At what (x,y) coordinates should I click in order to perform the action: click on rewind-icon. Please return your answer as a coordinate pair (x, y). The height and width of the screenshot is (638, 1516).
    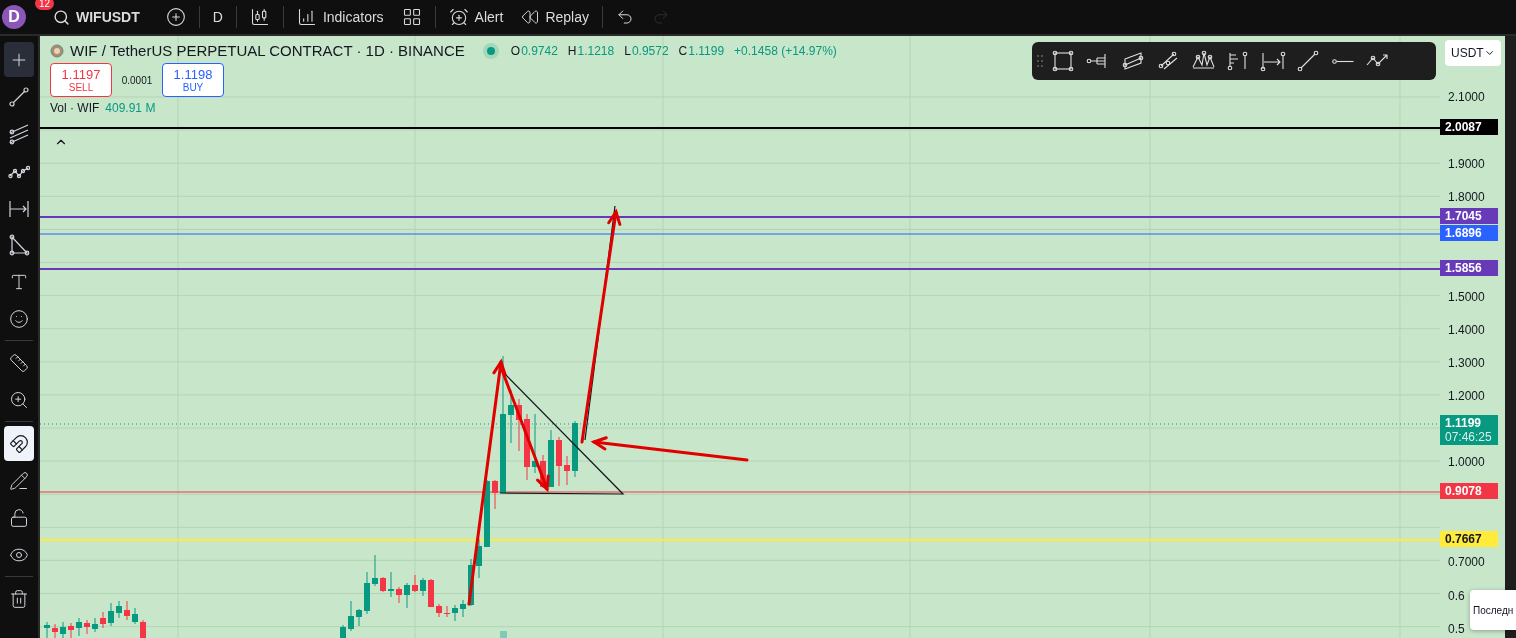
    Looking at the image, I should click on (530, 17).